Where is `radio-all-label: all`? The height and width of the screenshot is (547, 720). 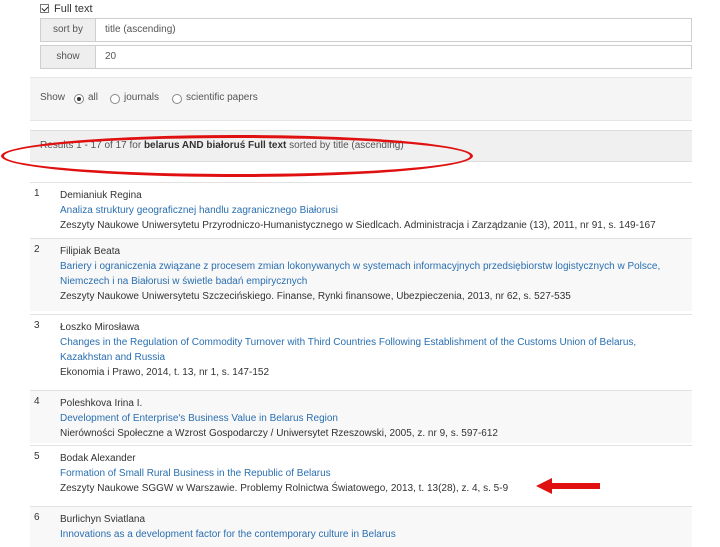
radio-all-label: all is located at coordinates (93, 97).